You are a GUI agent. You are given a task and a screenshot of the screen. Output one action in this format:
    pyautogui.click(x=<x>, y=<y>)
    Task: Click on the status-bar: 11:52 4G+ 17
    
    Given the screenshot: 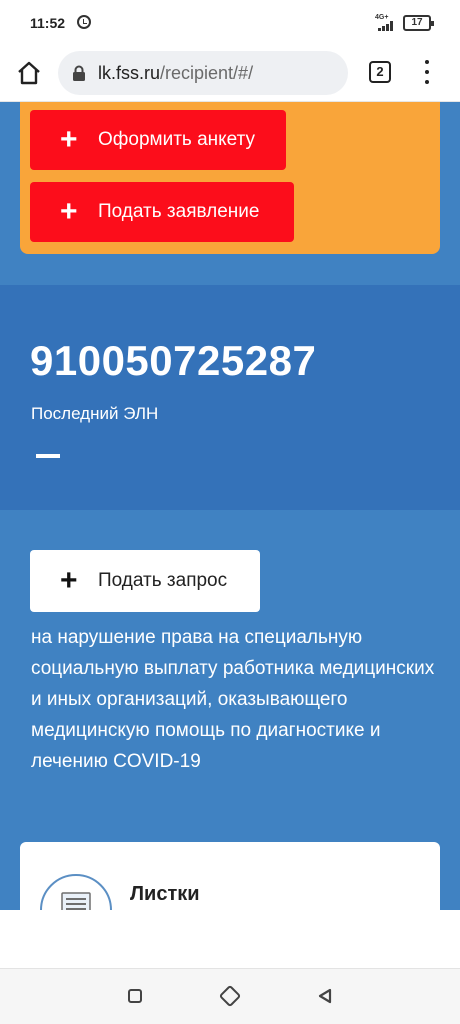 What is the action you would take?
    pyautogui.click(x=230, y=23)
    